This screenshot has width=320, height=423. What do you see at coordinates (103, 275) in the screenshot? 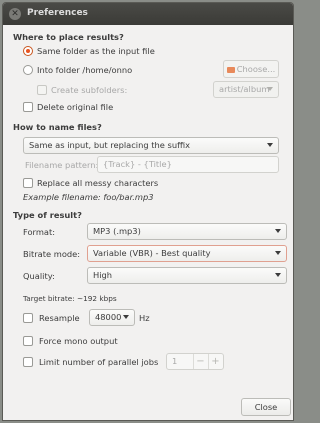
I see `quality-value: High` at bounding box center [103, 275].